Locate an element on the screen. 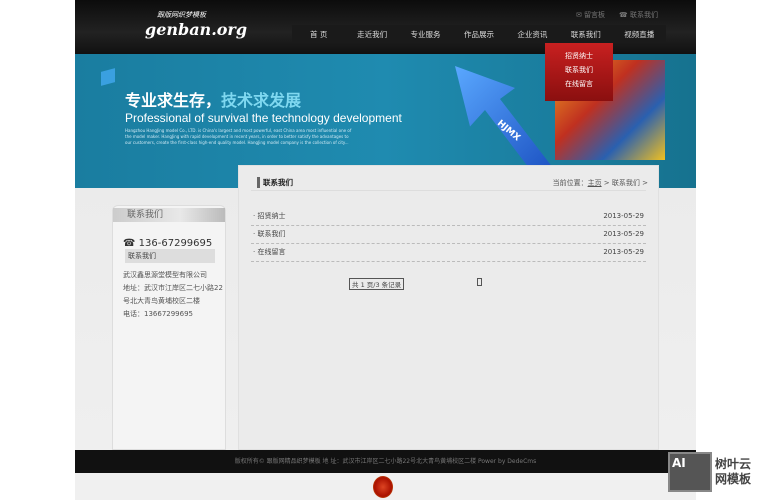  dropdown-item-contact: 联系我们 is located at coordinates (579, 72).